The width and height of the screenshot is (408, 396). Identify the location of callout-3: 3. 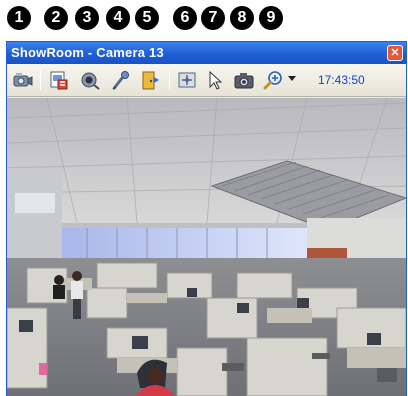
(87, 18).